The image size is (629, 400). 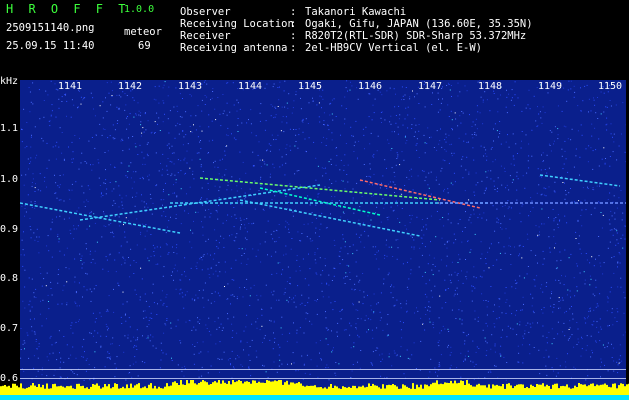 I want to click on y-tick-label: 1.1, so click(x=9, y=128).